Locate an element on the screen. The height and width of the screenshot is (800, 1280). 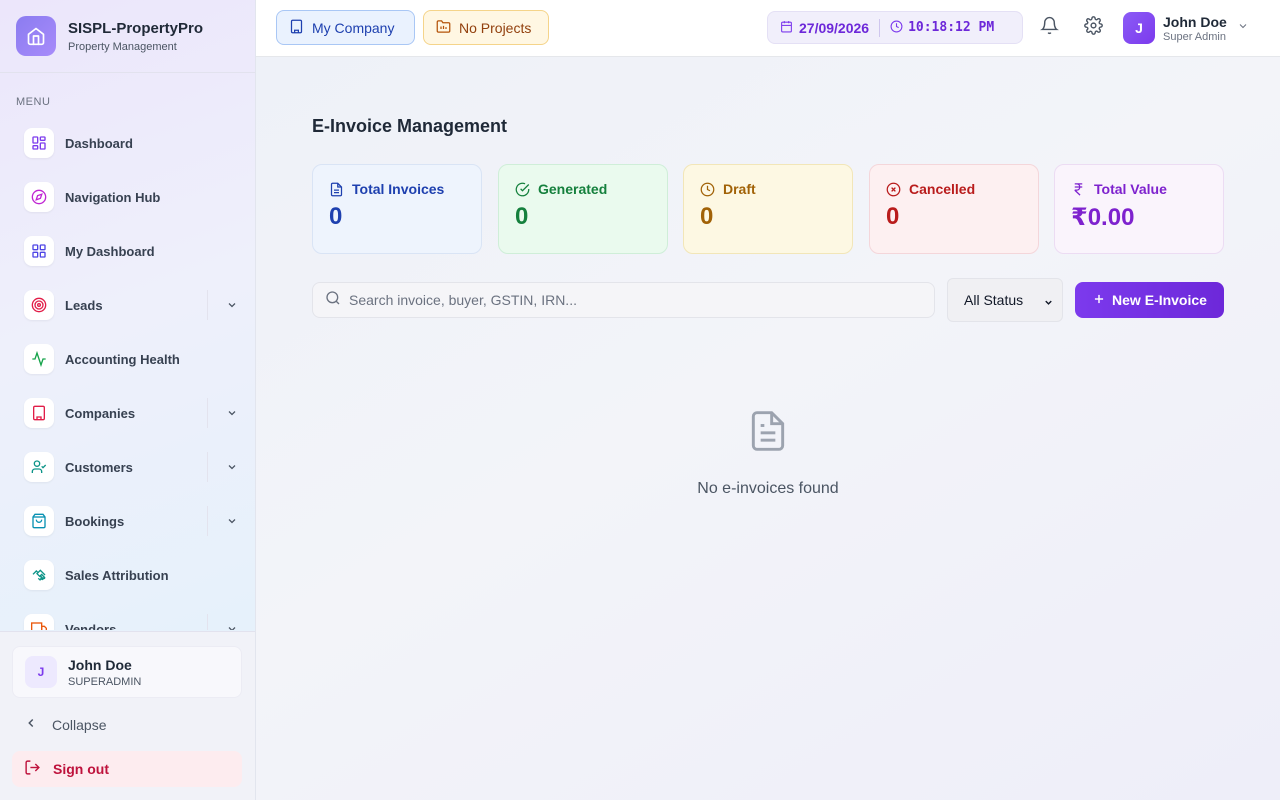
empty-state: No e-invoices found is located at coordinates (768, 452).